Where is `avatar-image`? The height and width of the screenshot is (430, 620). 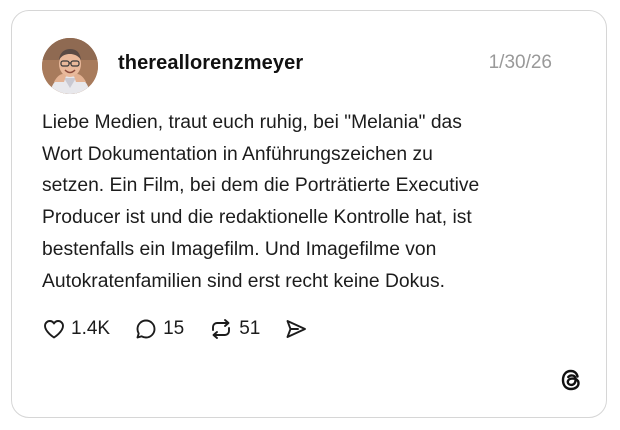 avatar-image is located at coordinates (70, 66).